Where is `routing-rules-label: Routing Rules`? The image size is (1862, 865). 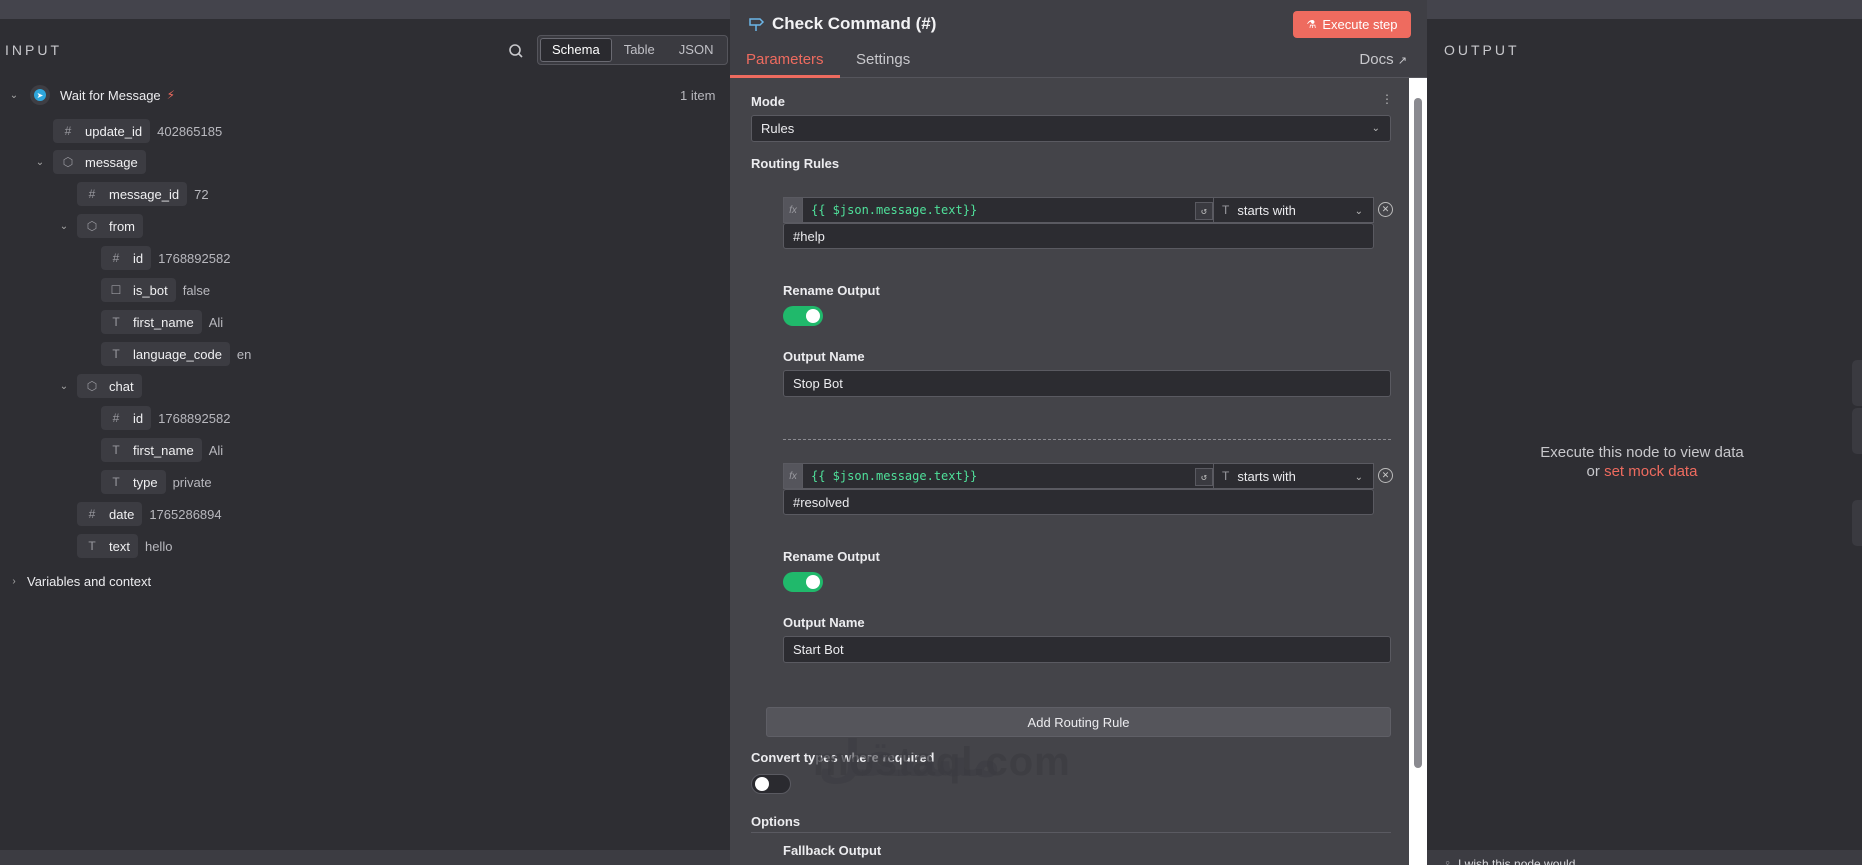 routing-rules-label: Routing Rules is located at coordinates (795, 163).